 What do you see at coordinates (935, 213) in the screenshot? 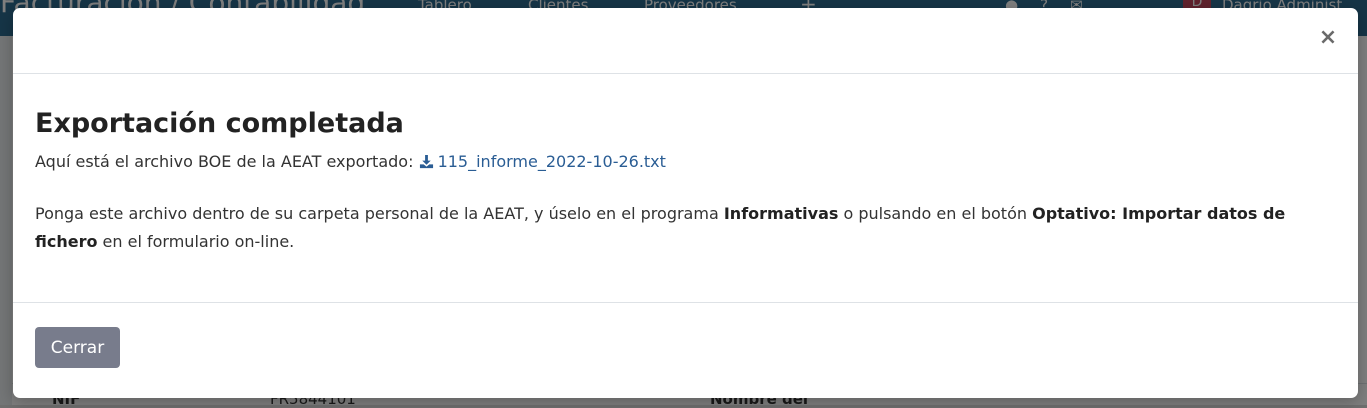
I see `instructions-part-2: o pulsando en el botón` at bounding box center [935, 213].